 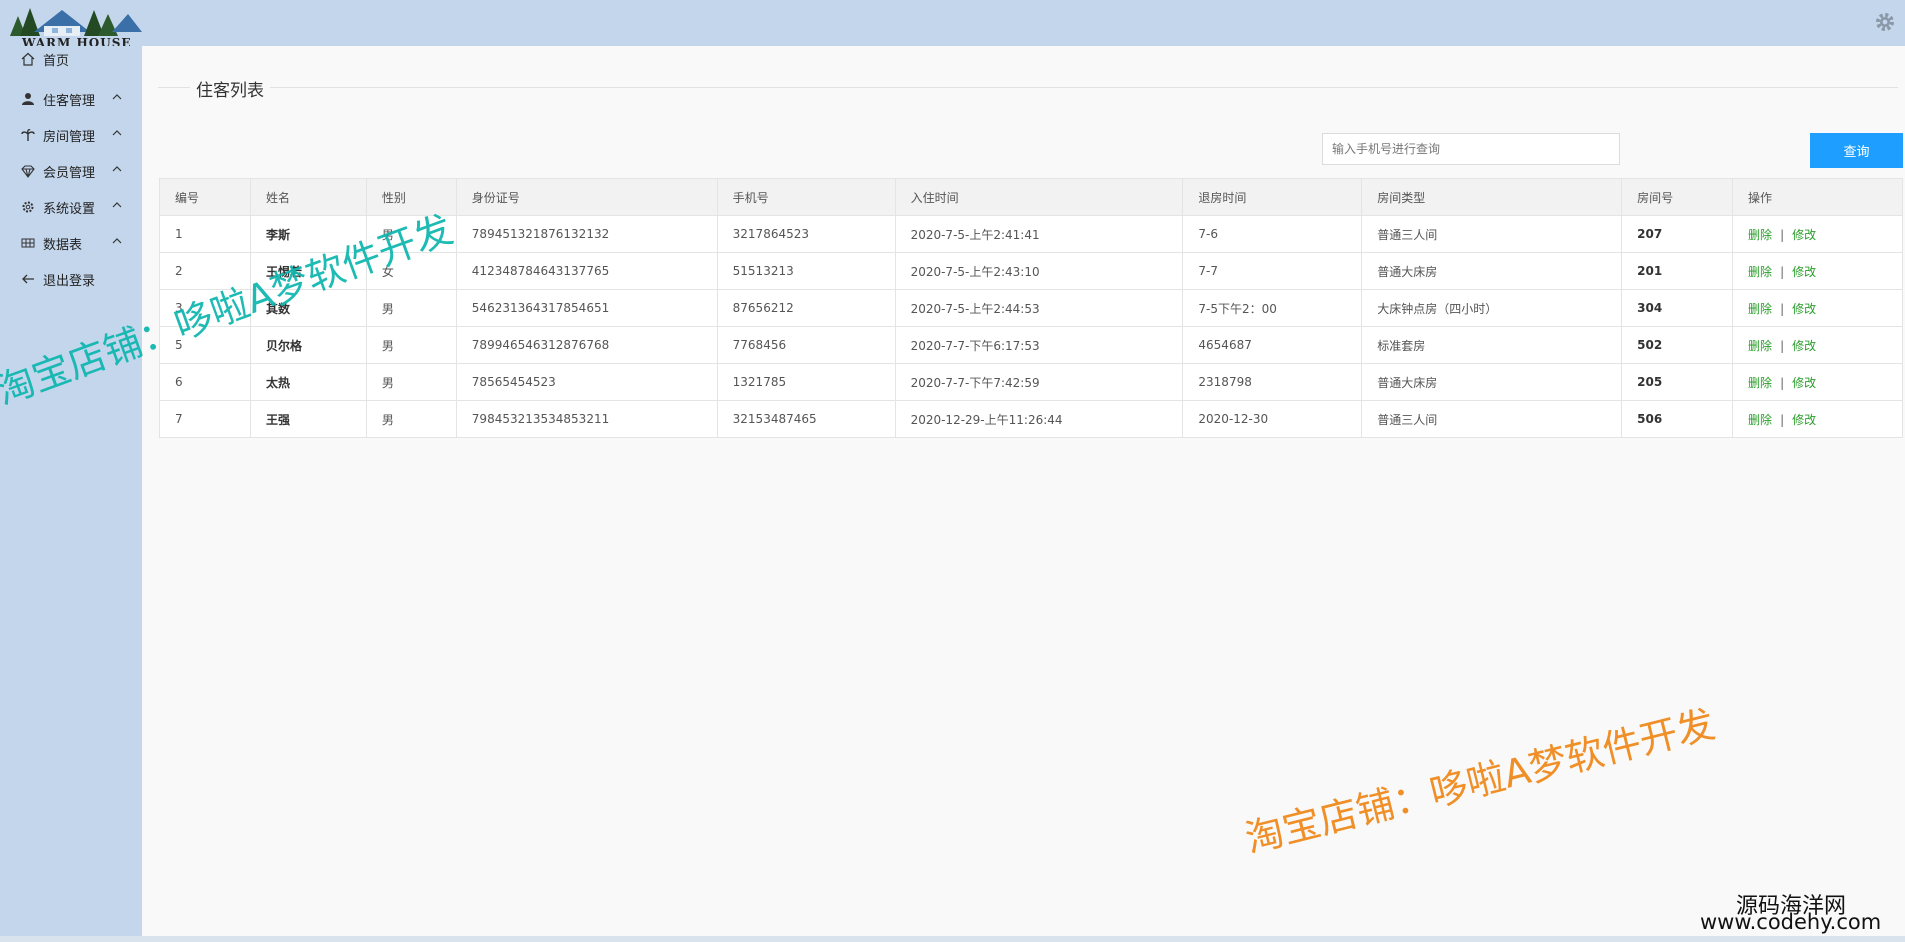 What do you see at coordinates (586, 197) in the screenshot?
I see `column-header: 身份证号` at bounding box center [586, 197].